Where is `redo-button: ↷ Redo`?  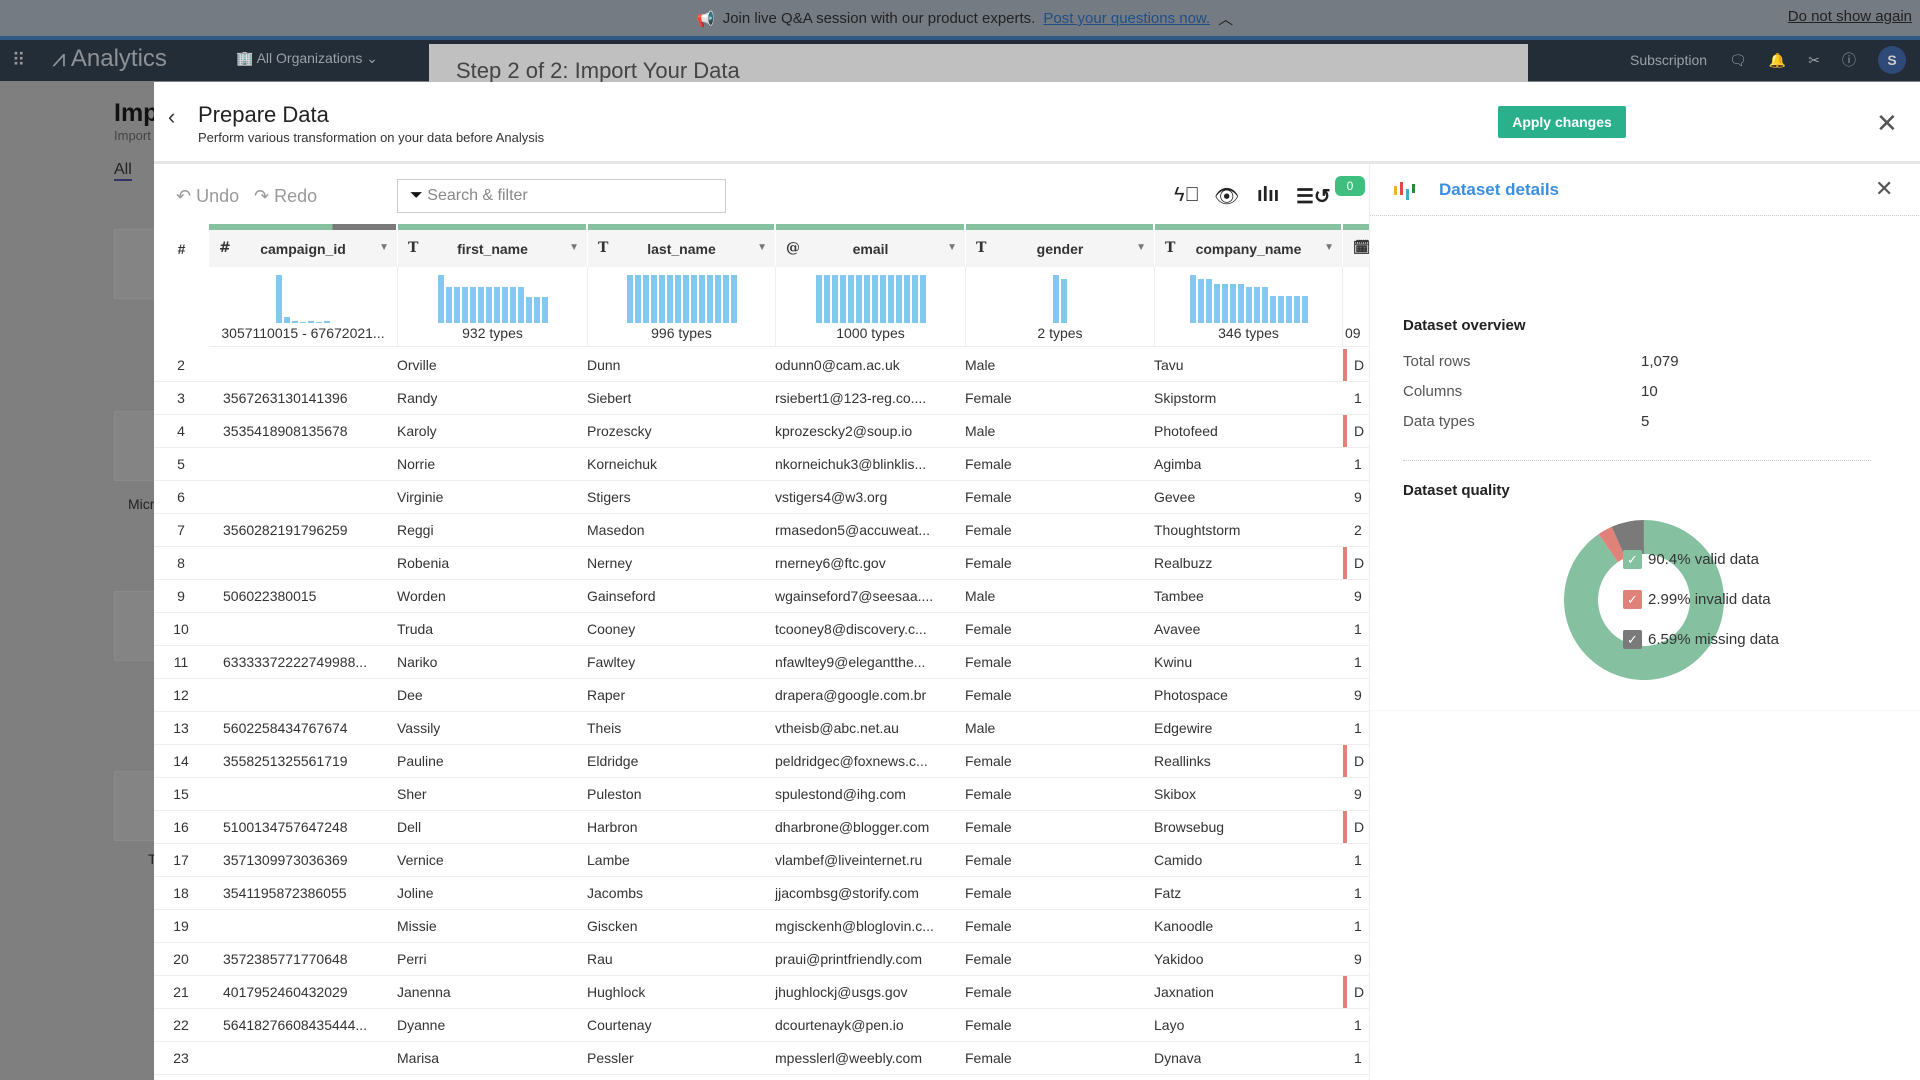
redo-button: ↷ Redo is located at coordinates (285, 196).